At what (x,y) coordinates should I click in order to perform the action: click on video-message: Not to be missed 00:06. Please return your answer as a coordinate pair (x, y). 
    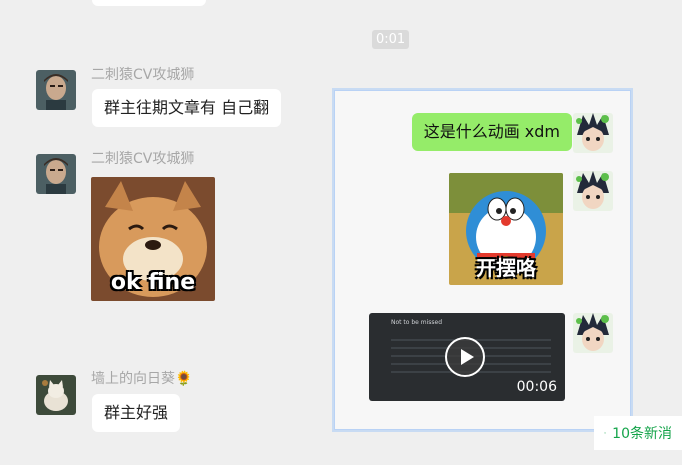
    Looking at the image, I should click on (467, 357).